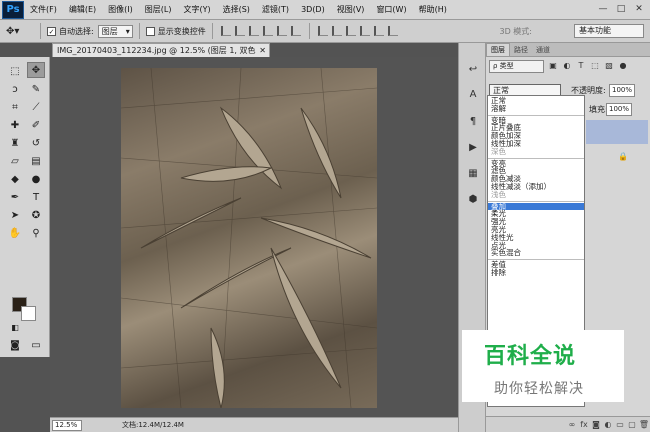 This screenshot has width=650, height=432. Describe the element at coordinates (15, 179) in the screenshot. I see `blur-tool-icon: ◆` at that location.